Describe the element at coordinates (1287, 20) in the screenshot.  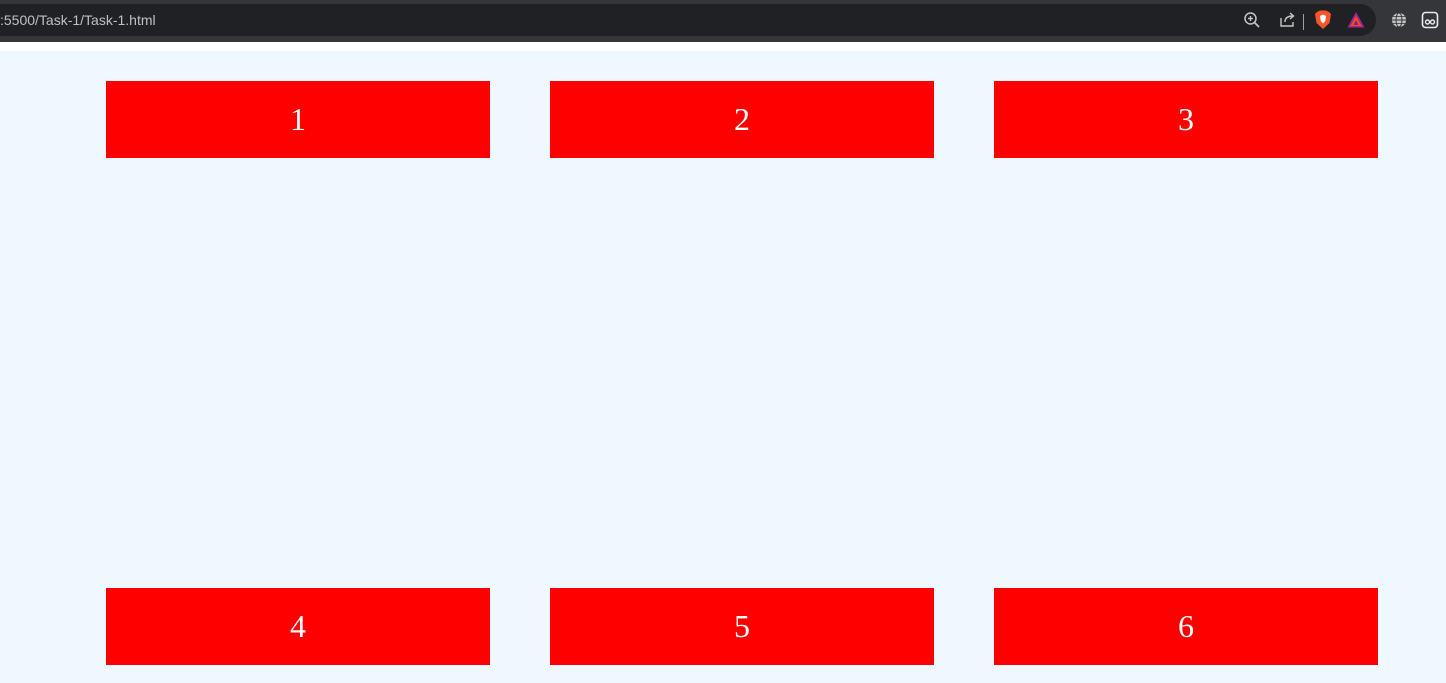
I see `share-icon` at that location.